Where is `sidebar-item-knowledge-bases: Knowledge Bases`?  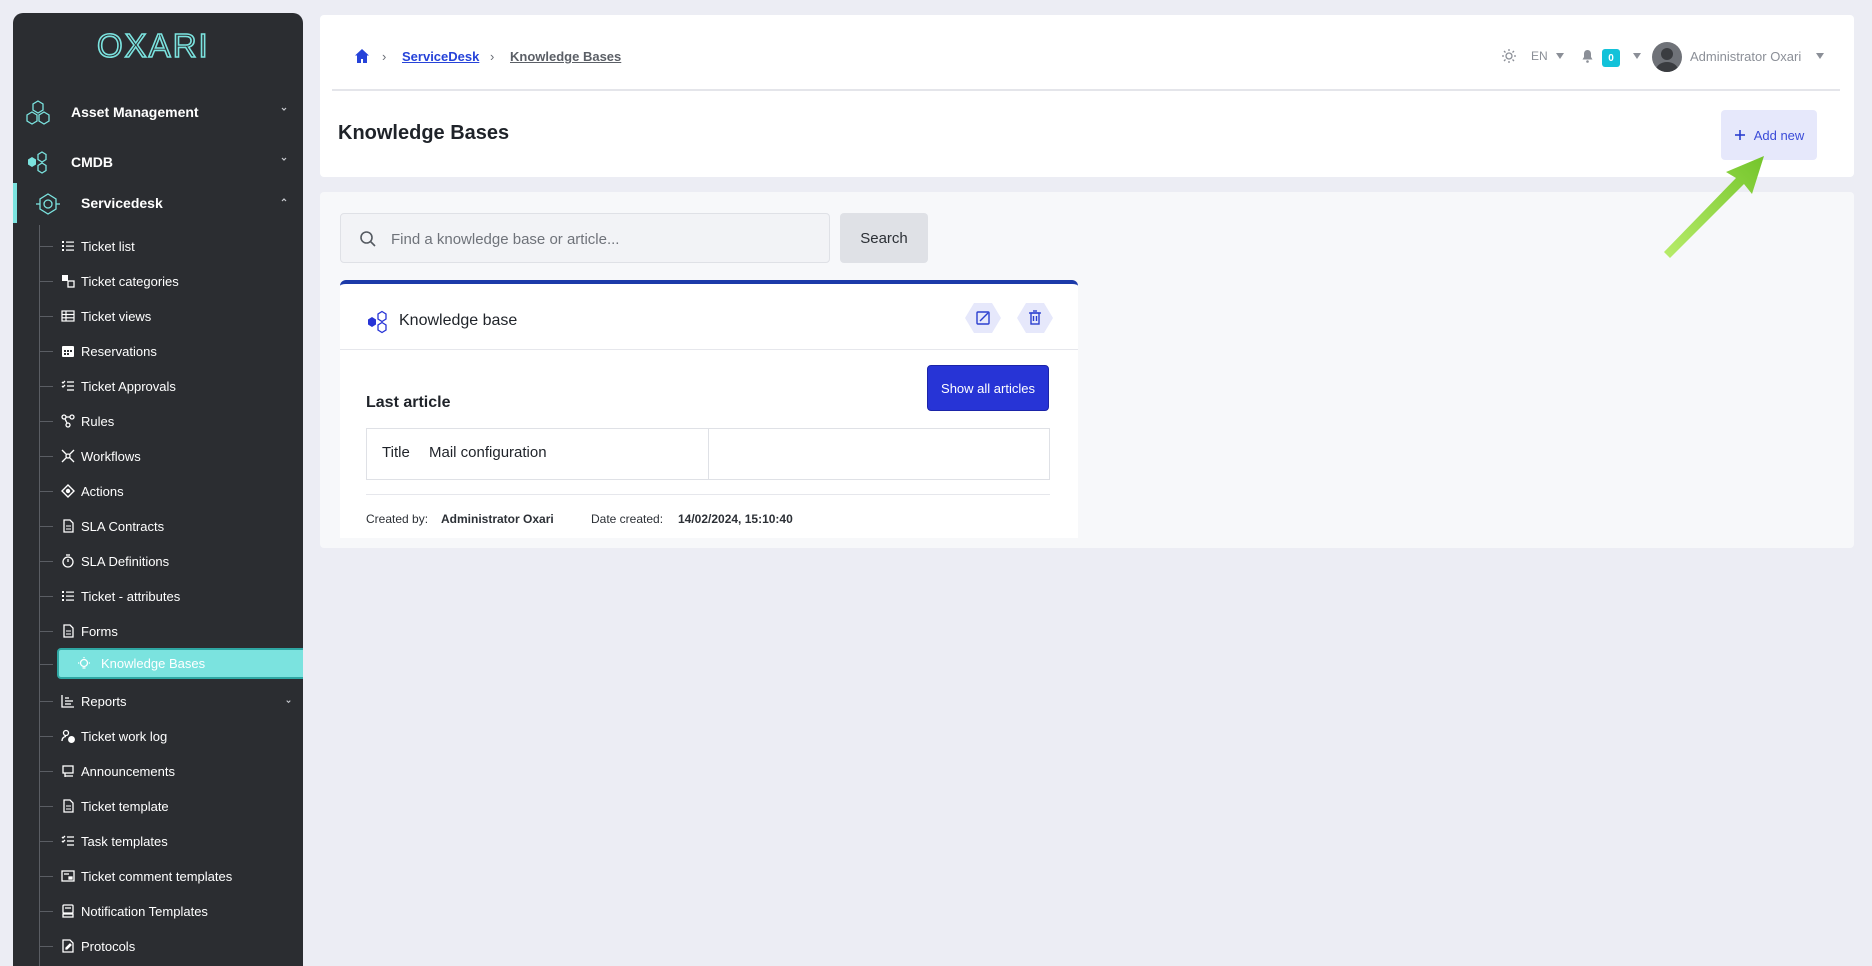
sidebar-item-knowledge-bases: Knowledge Bases is located at coordinates (171, 665).